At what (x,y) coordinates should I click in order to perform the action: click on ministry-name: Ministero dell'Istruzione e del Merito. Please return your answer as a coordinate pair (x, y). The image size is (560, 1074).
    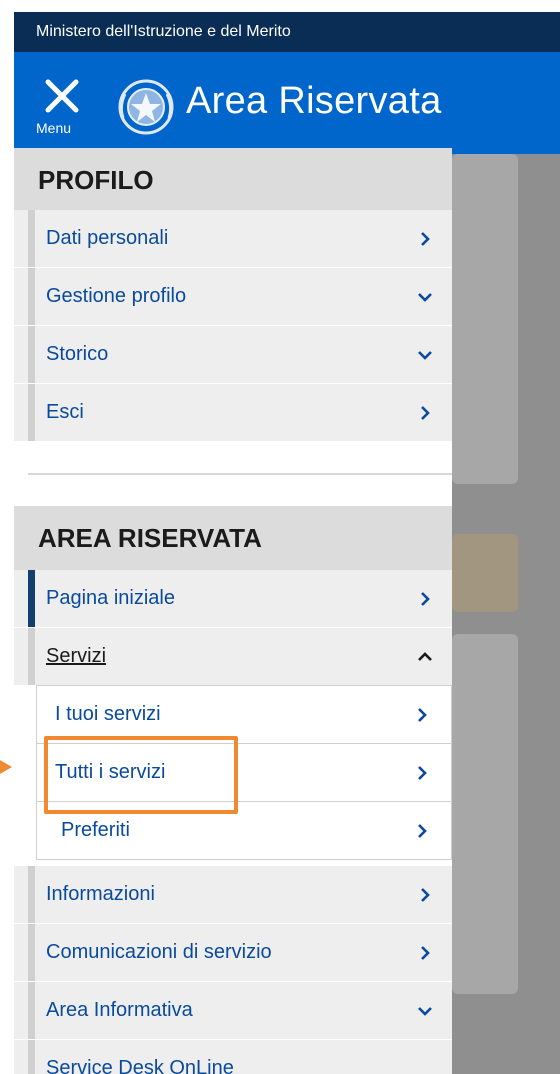
    Looking at the image, I should click on (163, 31).